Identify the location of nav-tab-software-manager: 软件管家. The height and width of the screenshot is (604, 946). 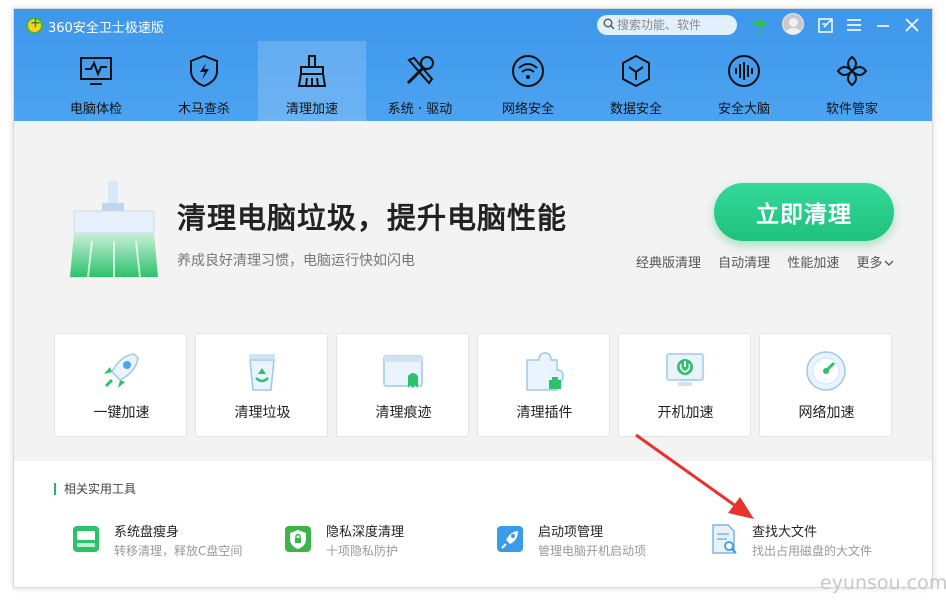
(852, 81).